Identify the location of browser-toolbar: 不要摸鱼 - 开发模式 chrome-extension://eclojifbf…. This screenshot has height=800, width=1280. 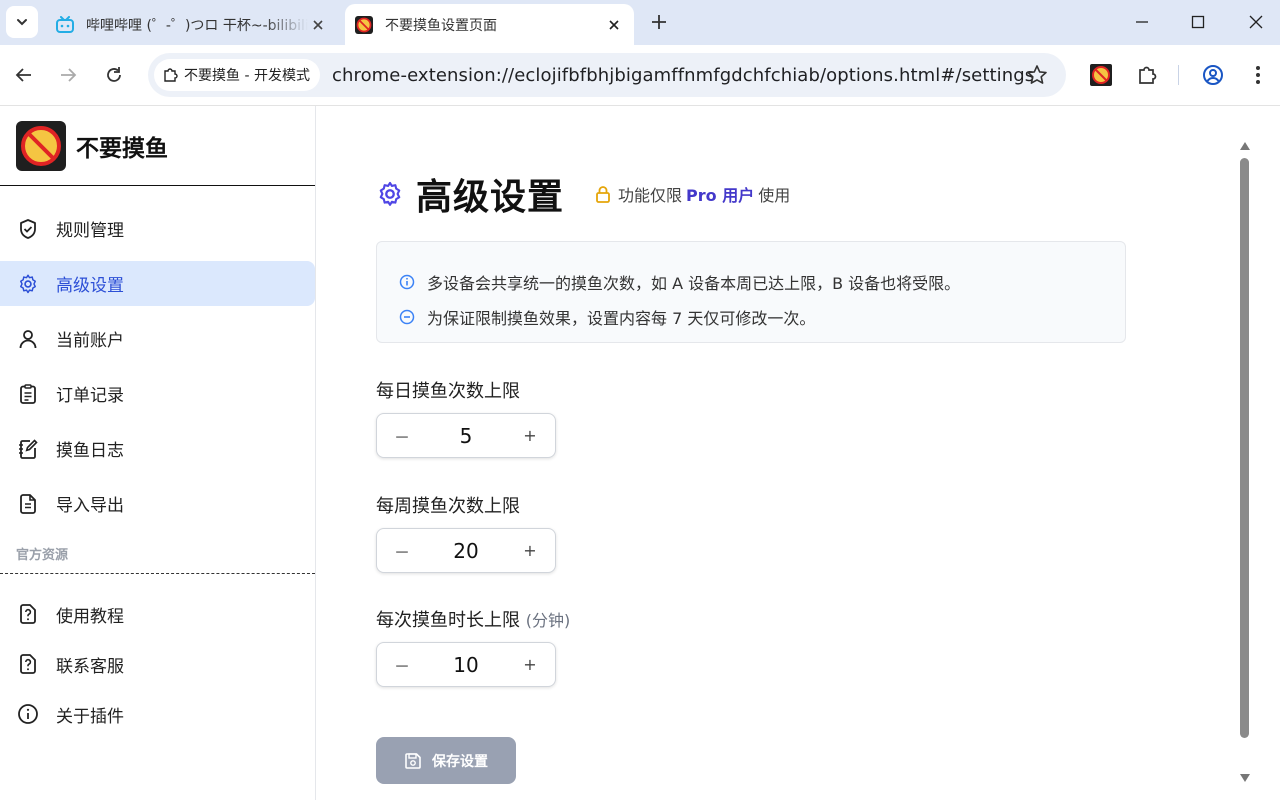
(640, 75).